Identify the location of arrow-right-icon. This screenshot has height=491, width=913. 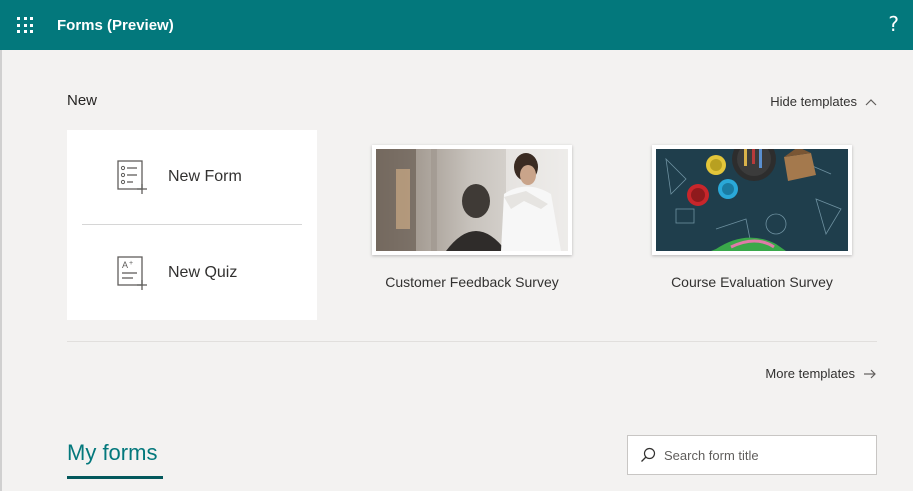
(870, 373).